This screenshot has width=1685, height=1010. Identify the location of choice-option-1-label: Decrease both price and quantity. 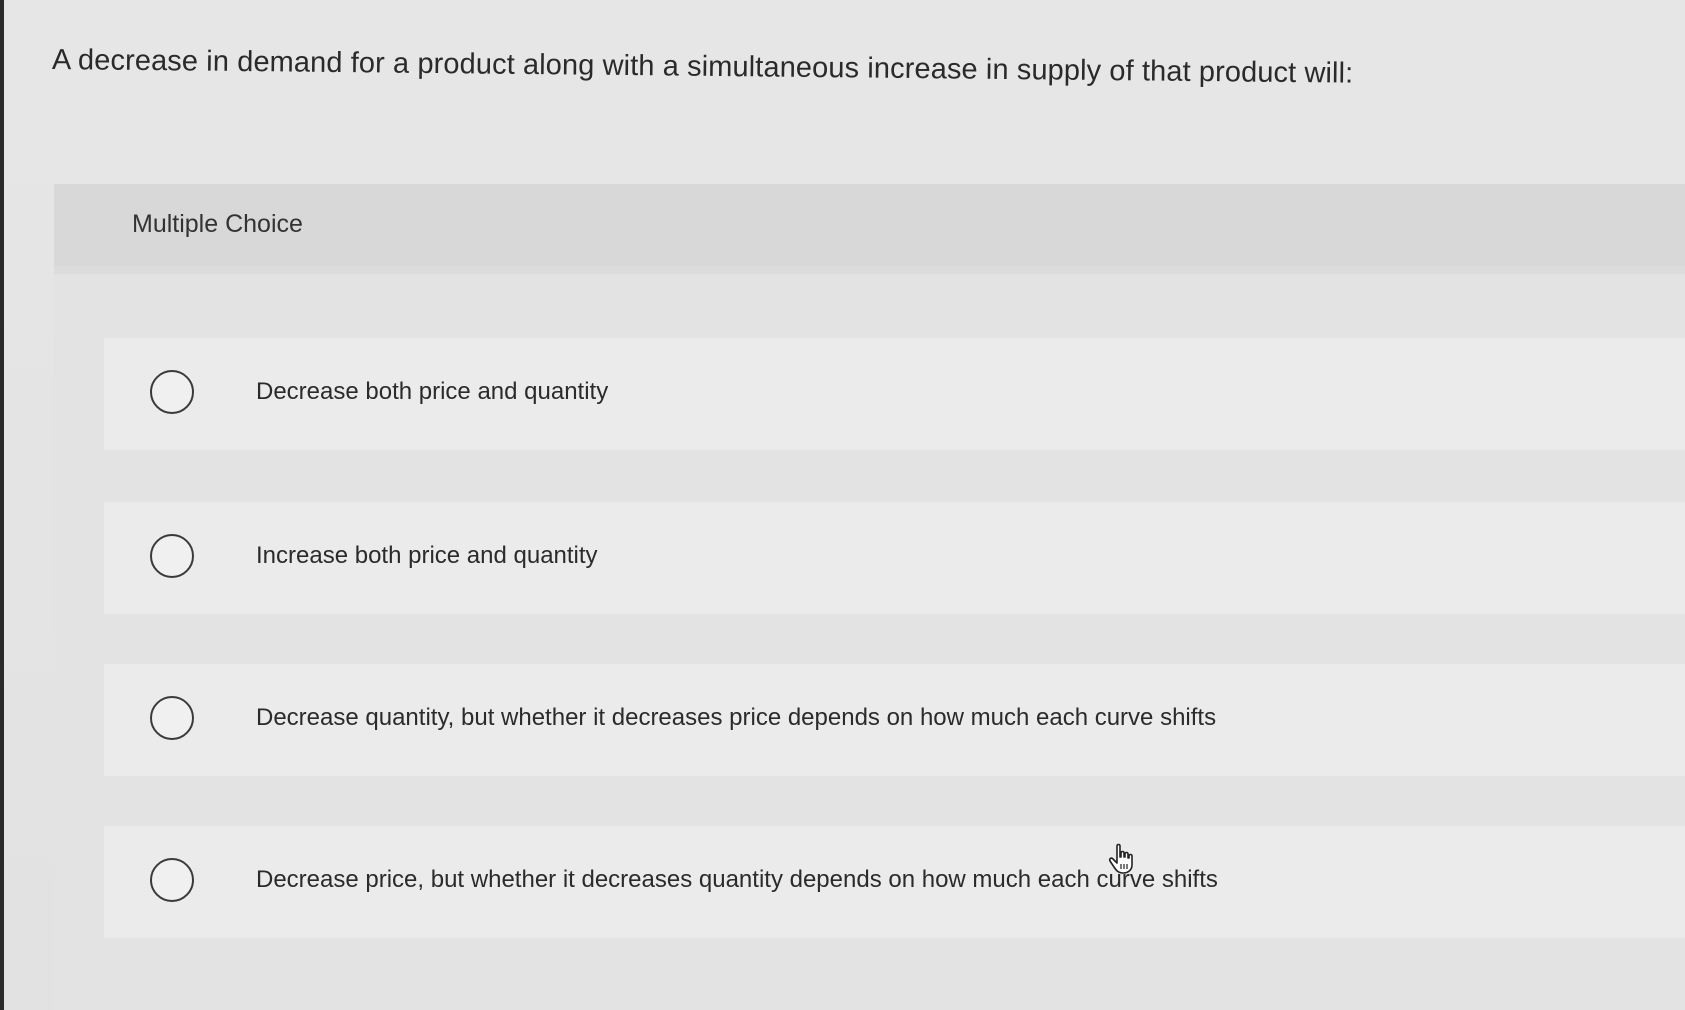
(432, 391).